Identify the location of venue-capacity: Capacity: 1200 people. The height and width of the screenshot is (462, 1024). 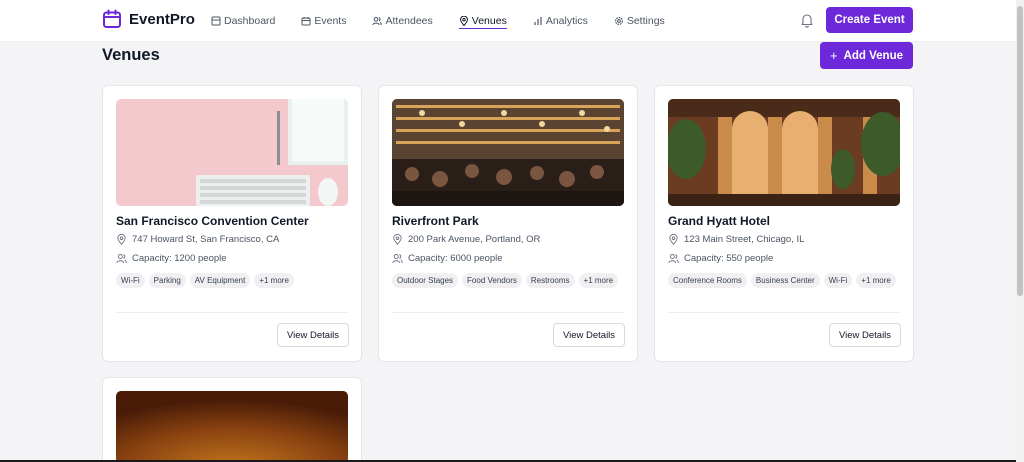
(171, 258).